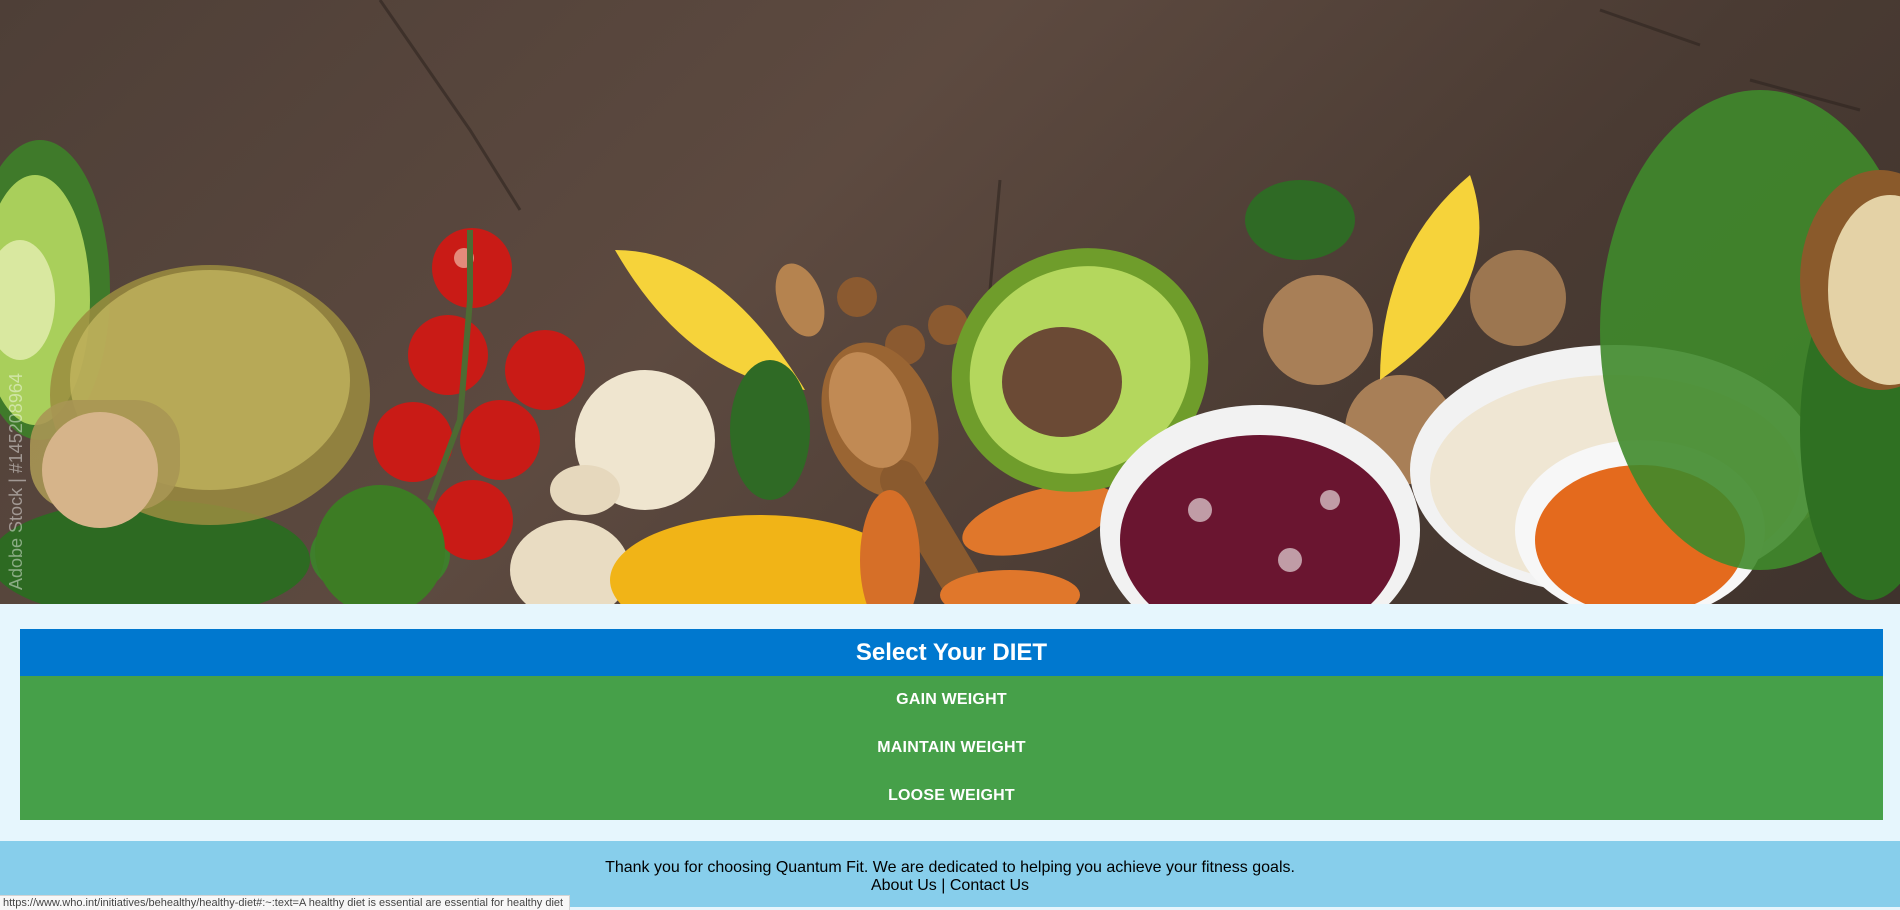 Image resolution: width=1900 pixels, height=910 pixels. What do you see at coordinates (989, 885) in the screenshot?
I see `contact-us-link: Contact Us` at bounding box center [989, 885].